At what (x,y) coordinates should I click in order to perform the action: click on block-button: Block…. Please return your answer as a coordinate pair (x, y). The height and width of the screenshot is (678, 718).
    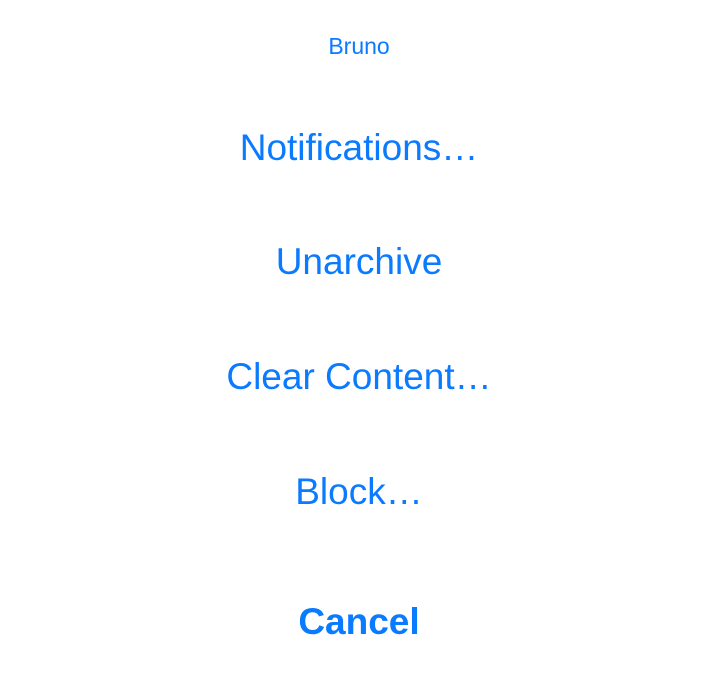
    Looking at the image, I should click on (359, 492).